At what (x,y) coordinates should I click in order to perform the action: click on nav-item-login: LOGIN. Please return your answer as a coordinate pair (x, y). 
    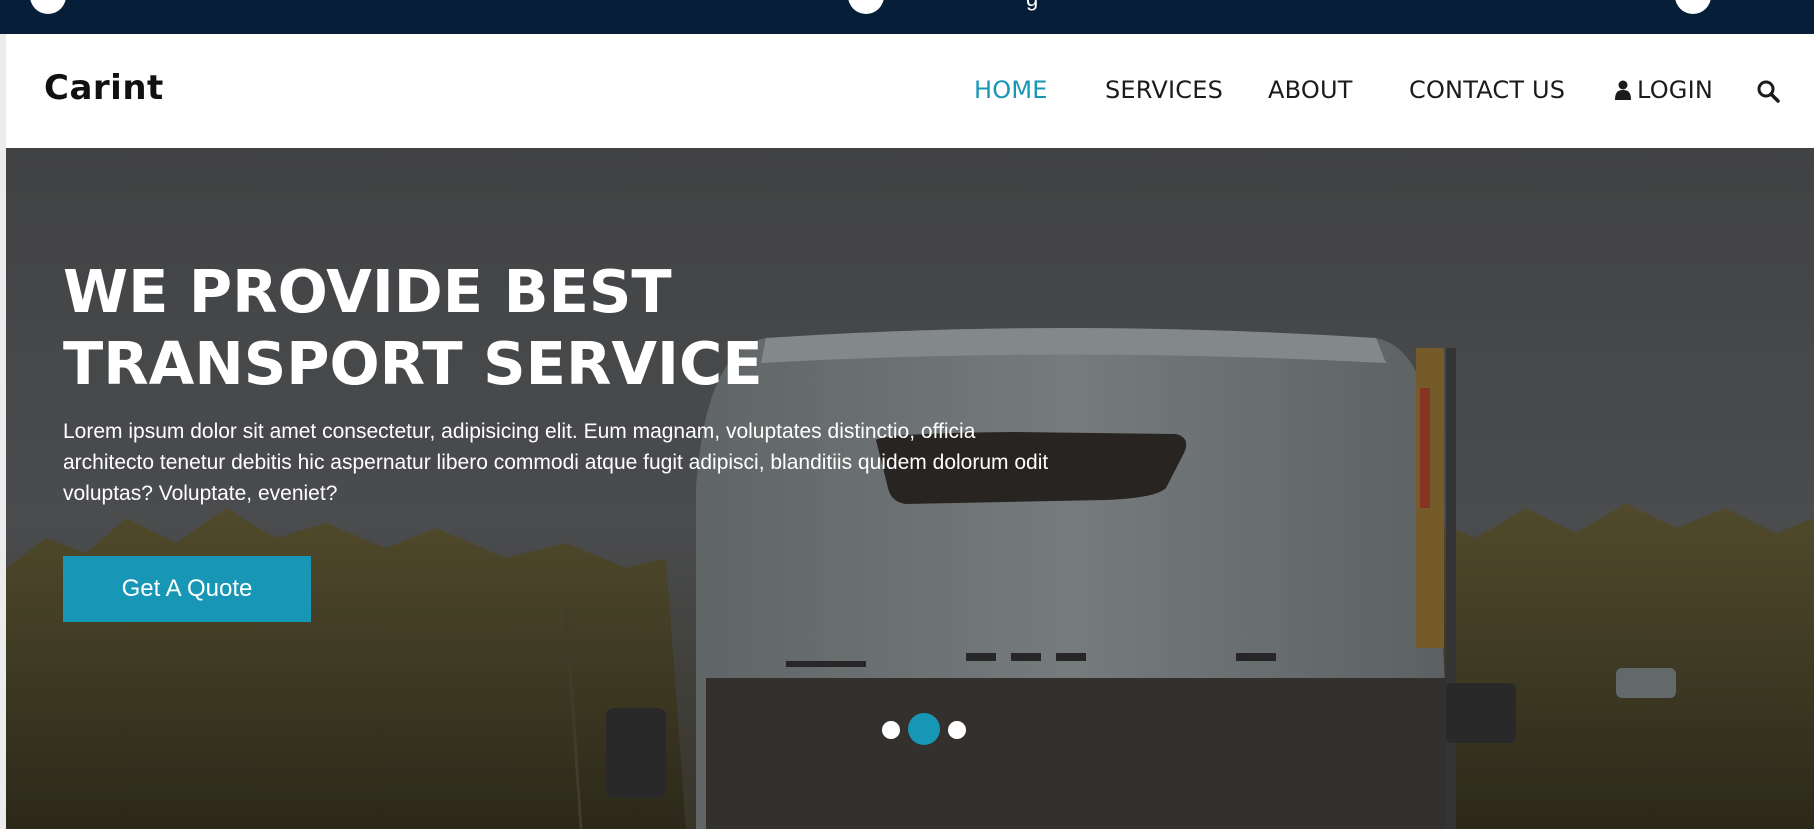
    Looking at the image, I should click on (1664, 91).